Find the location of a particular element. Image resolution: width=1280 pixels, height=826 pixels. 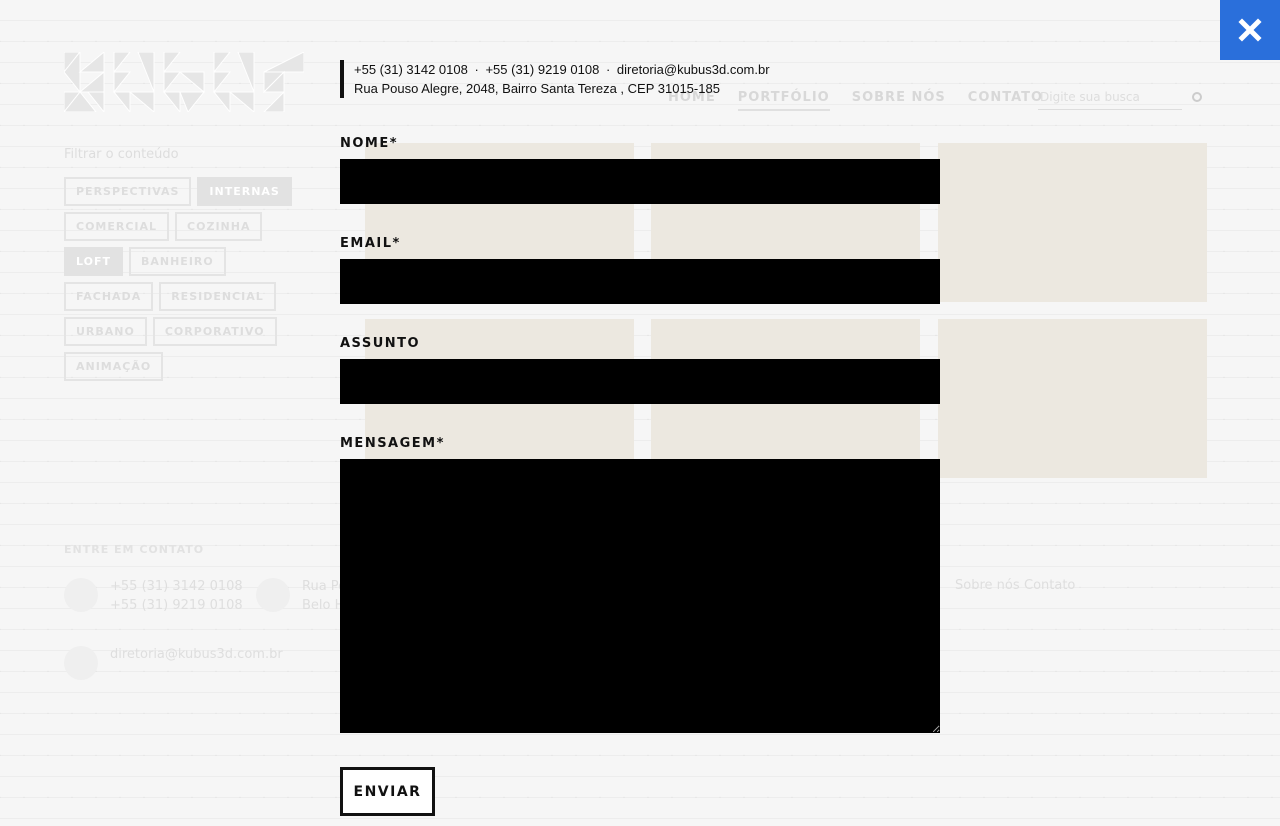

name-field is located at coordinates (640, 181).